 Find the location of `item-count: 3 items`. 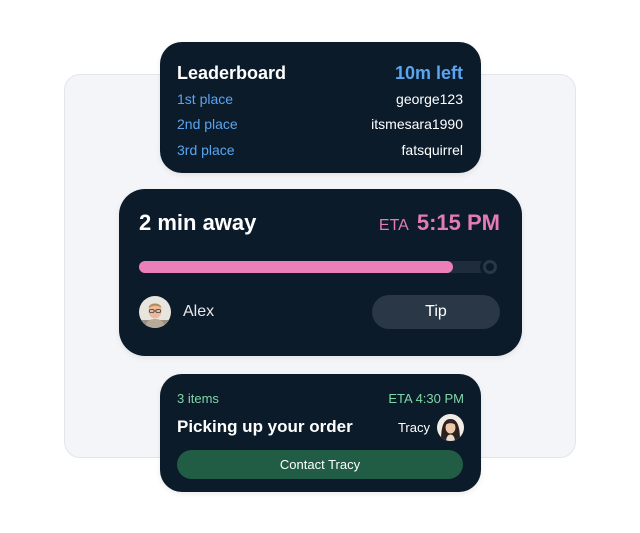

item-count: 3 items is located at coordinates (198, 398).